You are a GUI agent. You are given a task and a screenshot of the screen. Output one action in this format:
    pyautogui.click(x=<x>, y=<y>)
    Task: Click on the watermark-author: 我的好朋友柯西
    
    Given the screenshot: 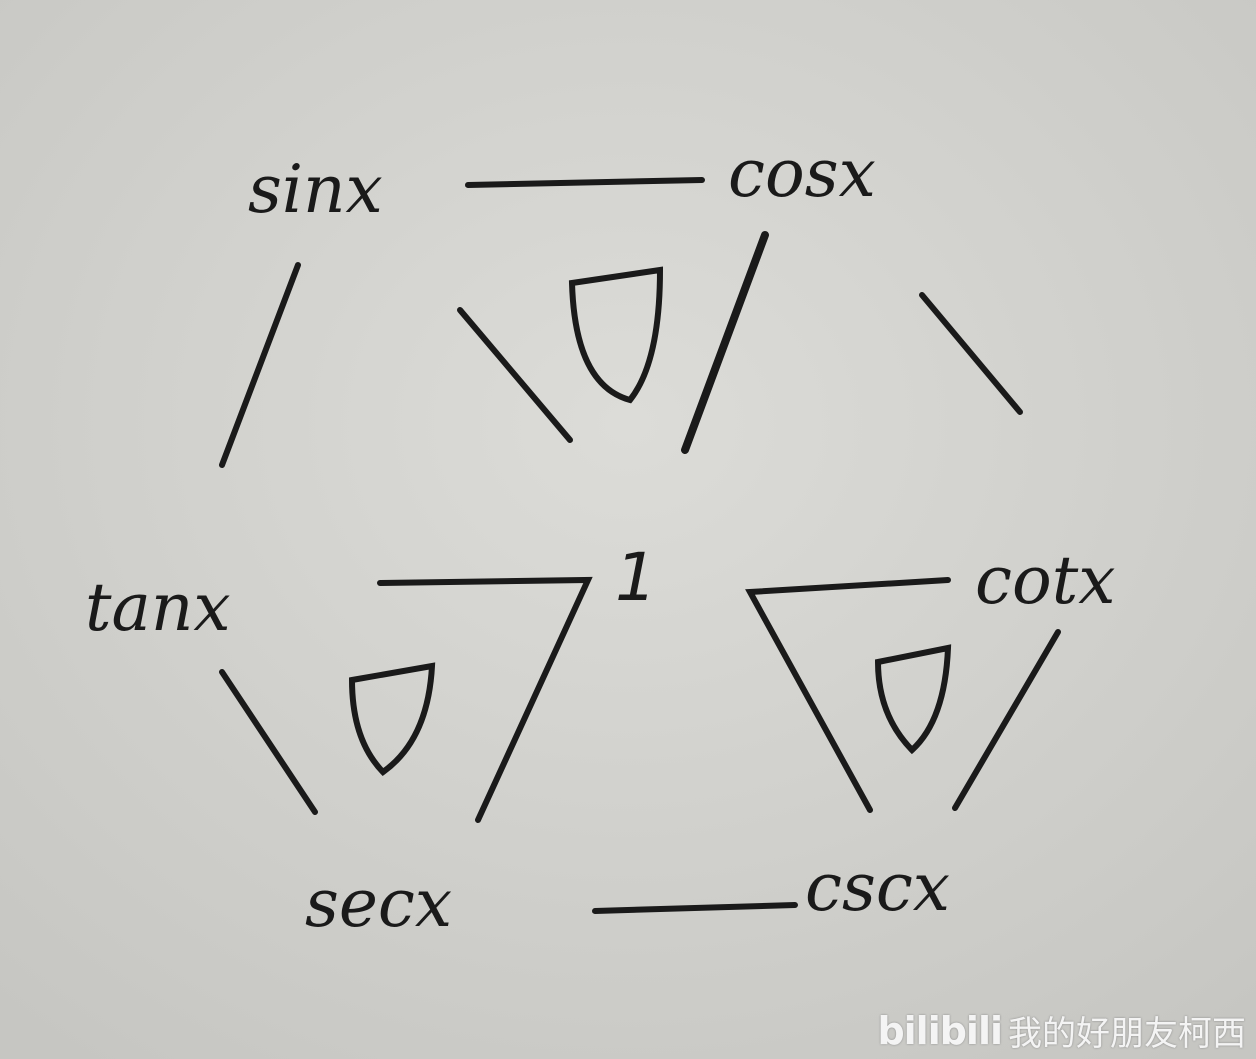 What is the action you would take?
    pyautogui.click(x=1127, y=1034)
    